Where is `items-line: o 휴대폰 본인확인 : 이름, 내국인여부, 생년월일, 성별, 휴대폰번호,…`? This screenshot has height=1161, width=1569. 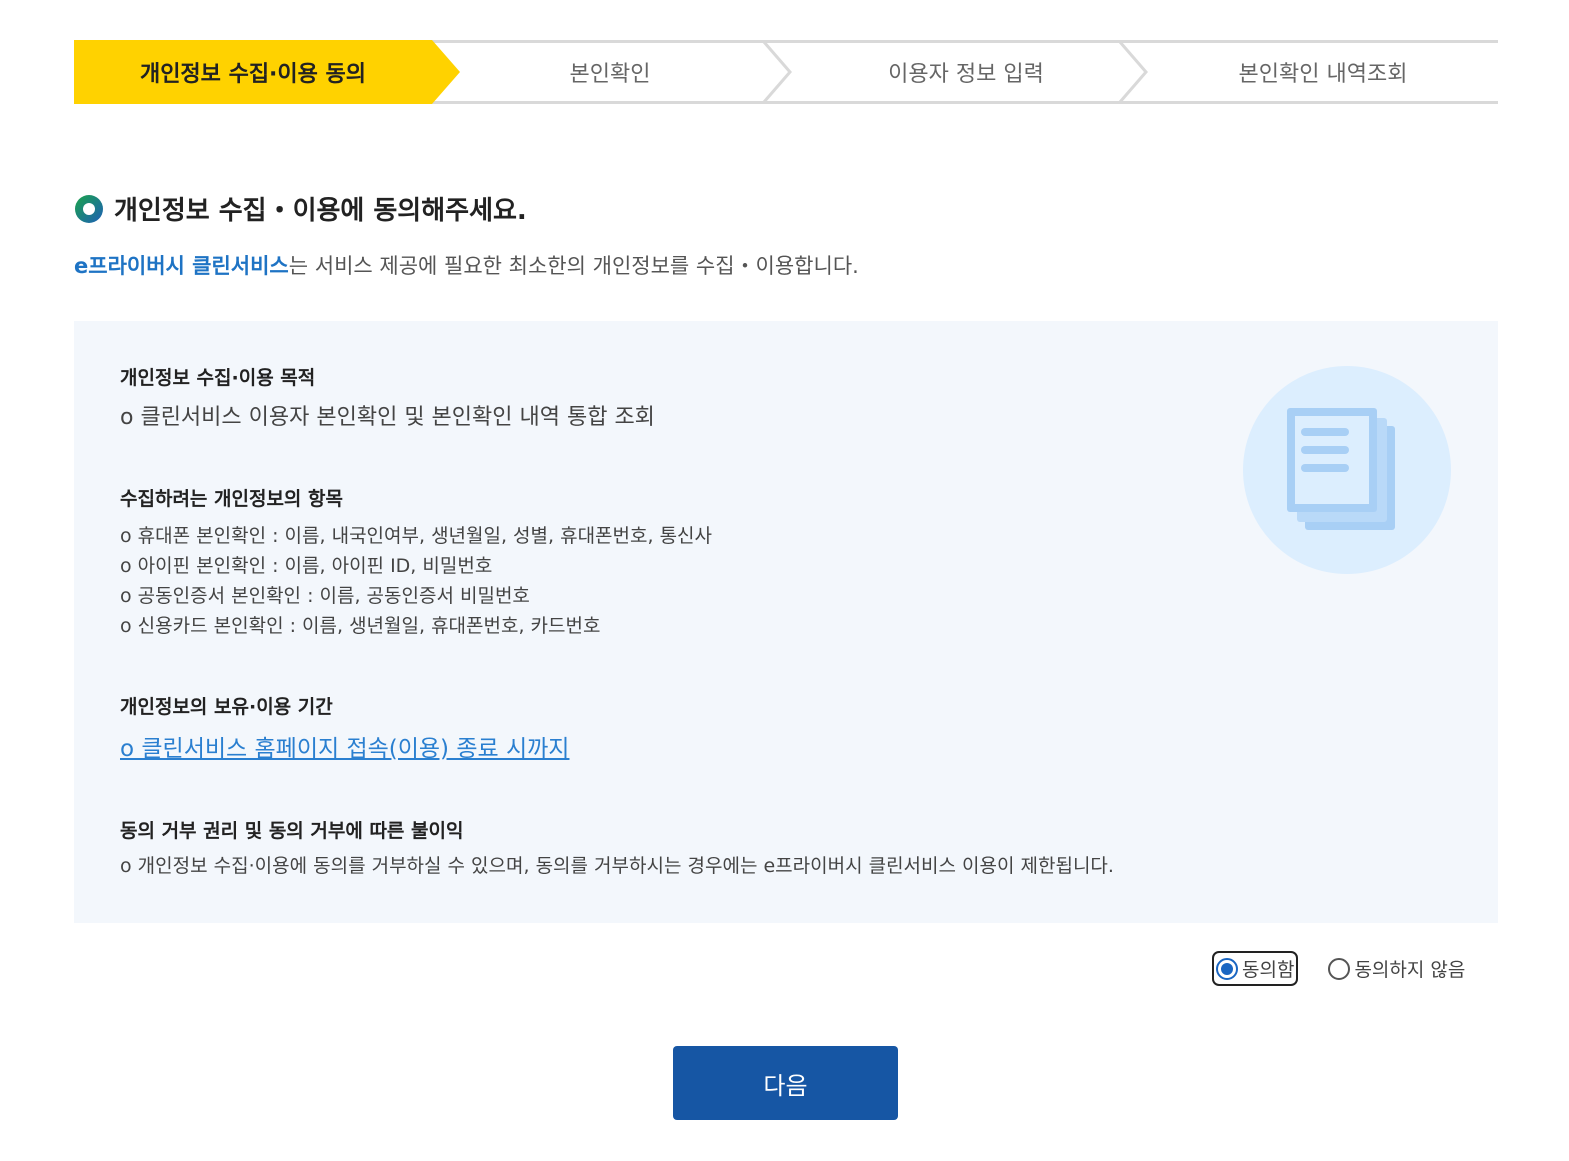
items-line: o 휴대폰 본인확인 : 이름, 내국인여부, 생년월일, 성별, 휴대폰번호,… is located at coordinates (416, 536).